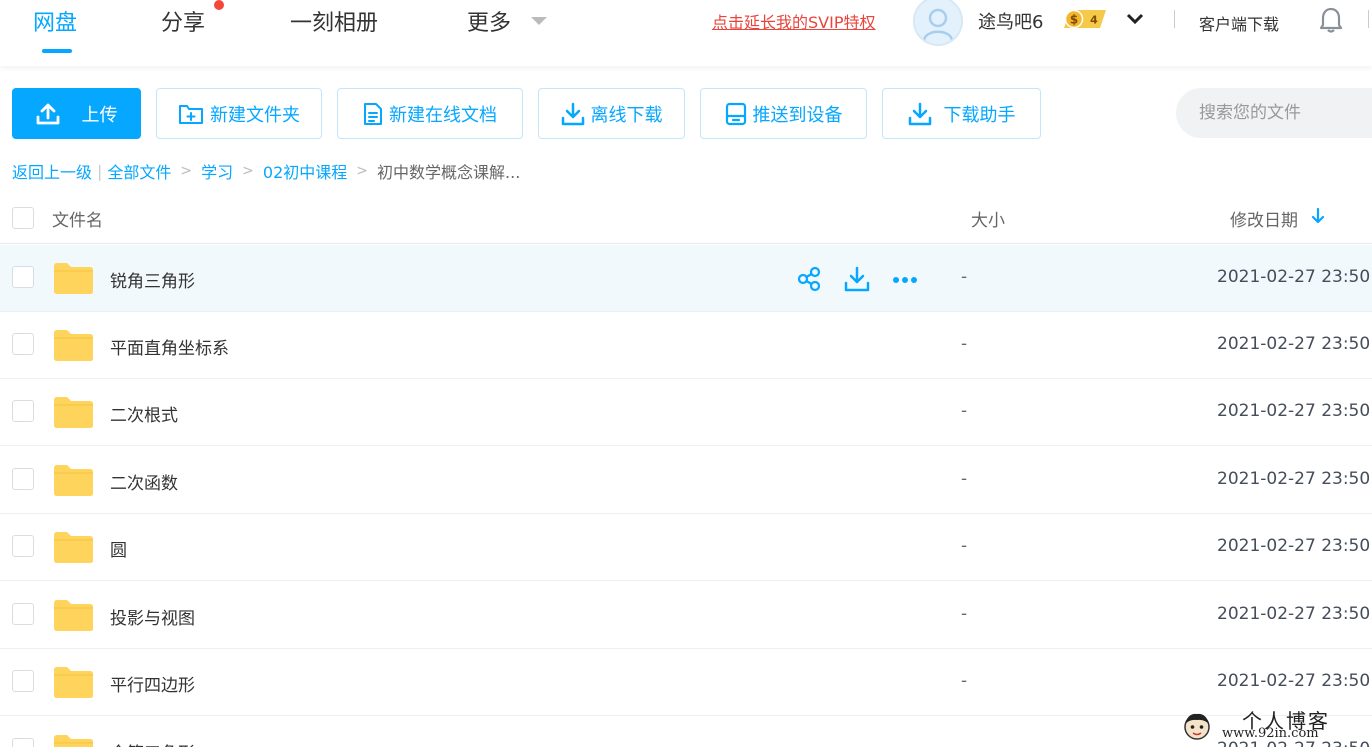 This screenshot has height=747, width=1372. I want to click on table-row: 平面直角坐标系 - 2021-02-27 23:50, so click(686, 345).